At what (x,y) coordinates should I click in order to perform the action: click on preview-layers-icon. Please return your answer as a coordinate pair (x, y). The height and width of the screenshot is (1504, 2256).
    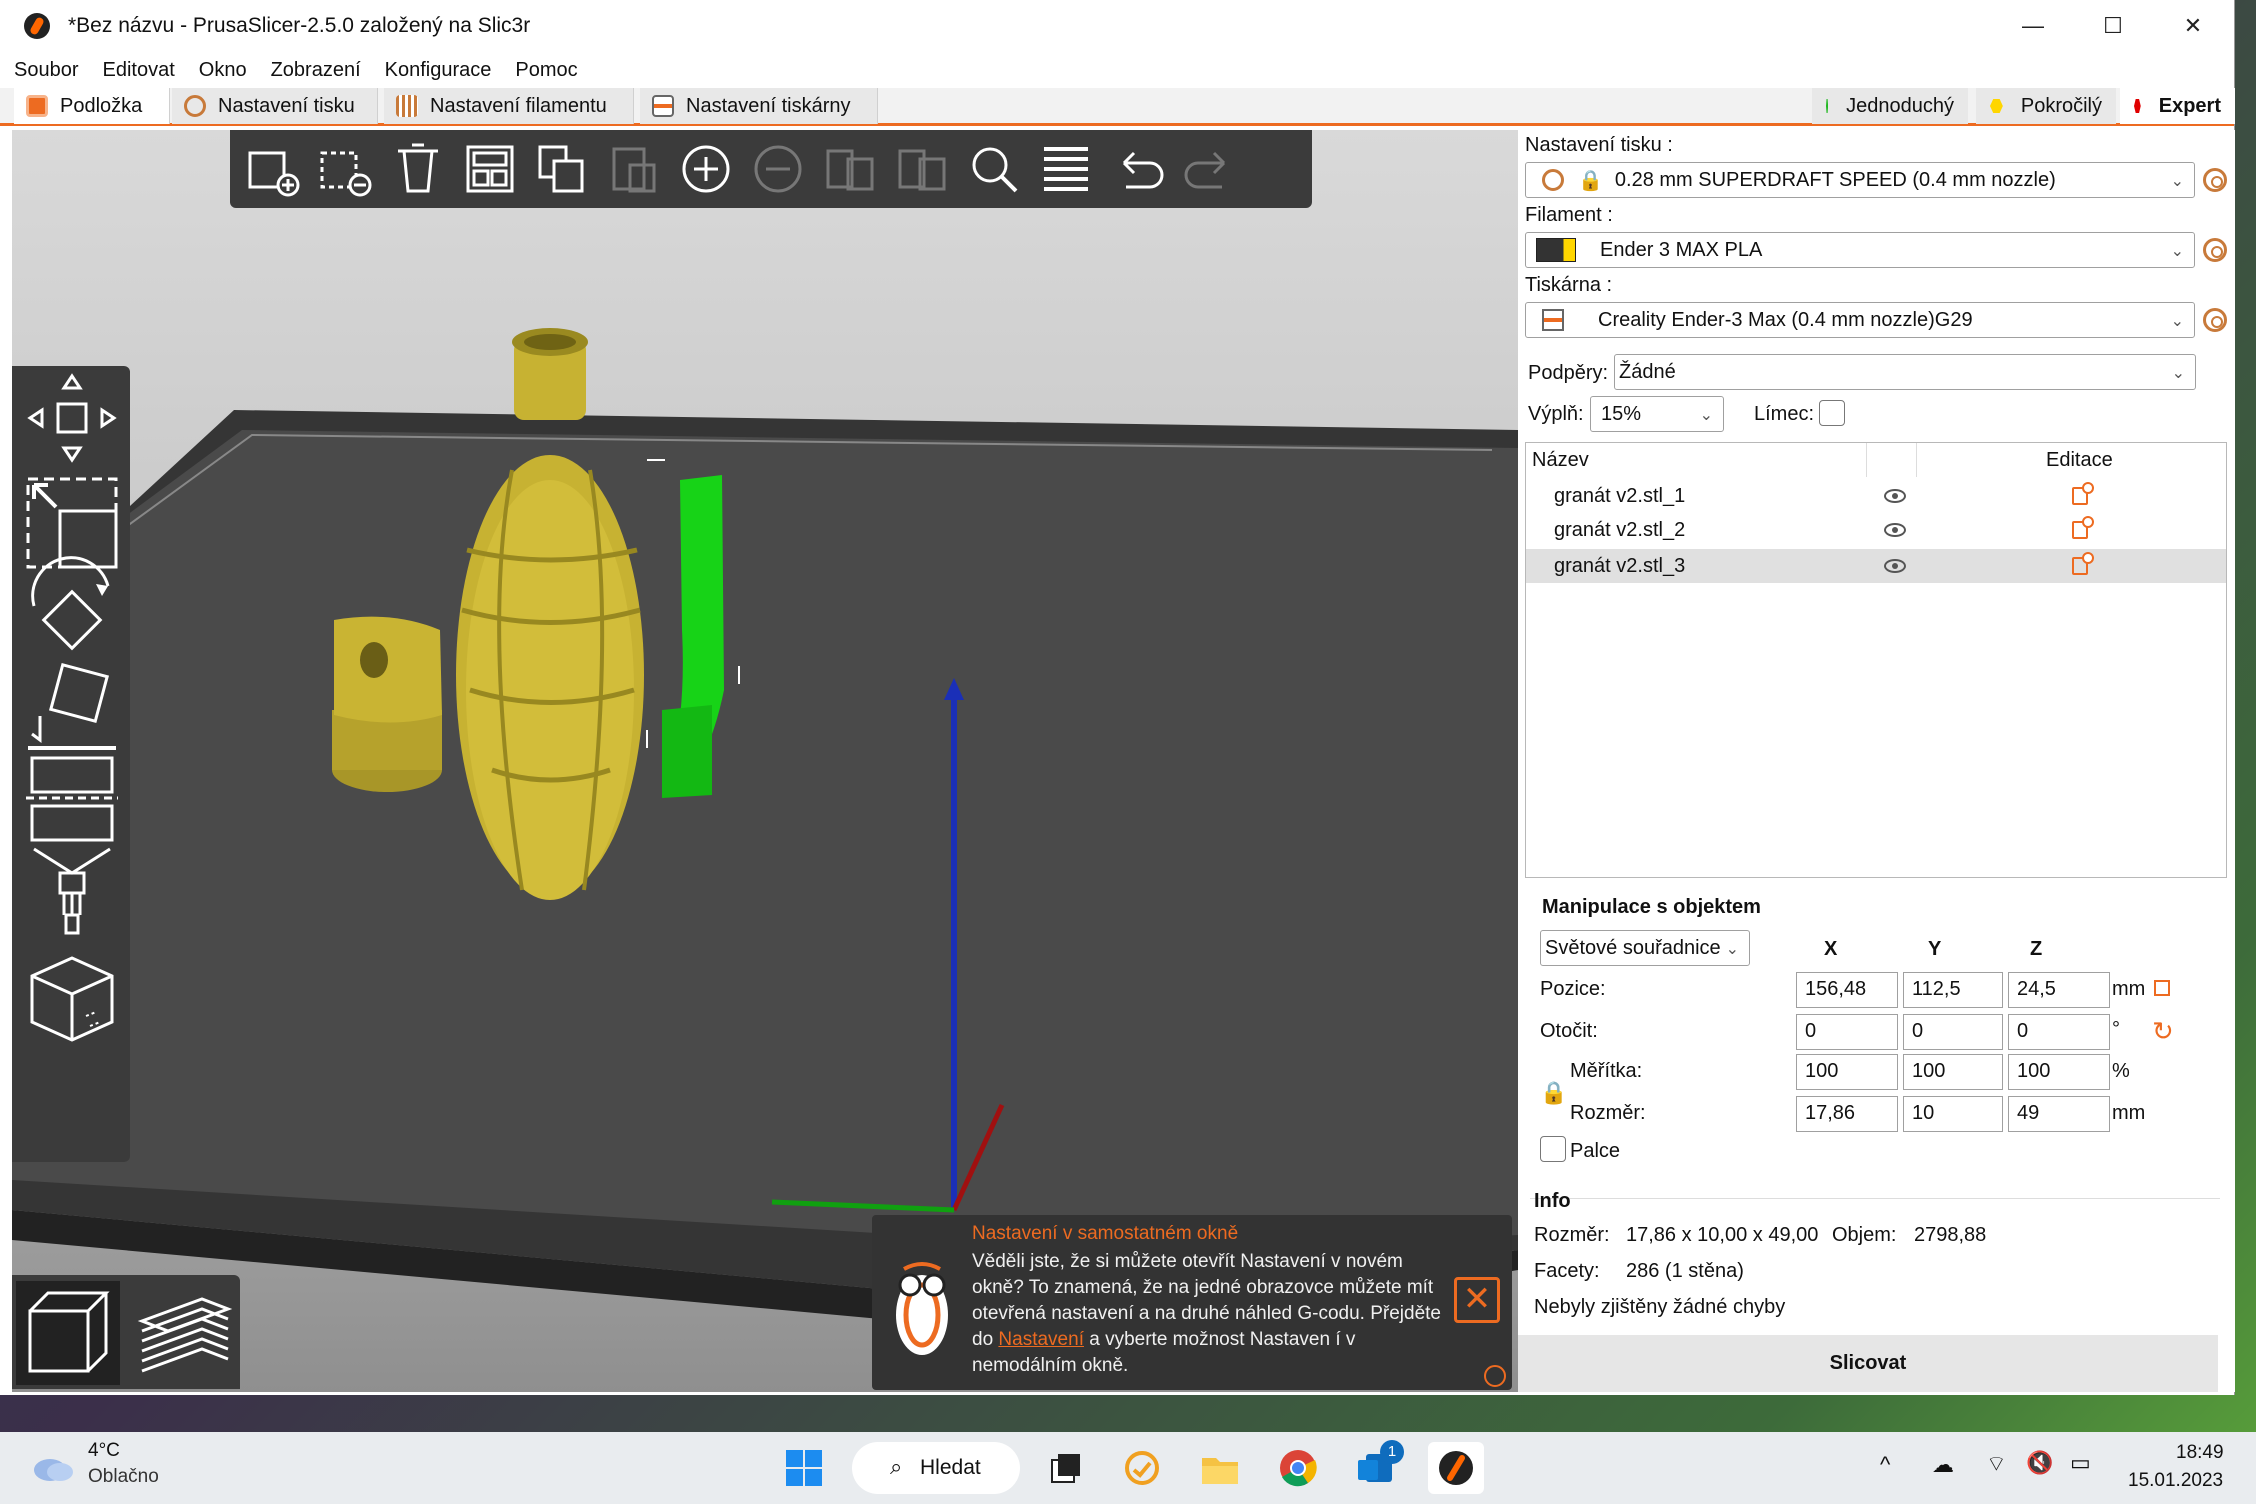
    Looking at the image, I should click on (184, 1333).